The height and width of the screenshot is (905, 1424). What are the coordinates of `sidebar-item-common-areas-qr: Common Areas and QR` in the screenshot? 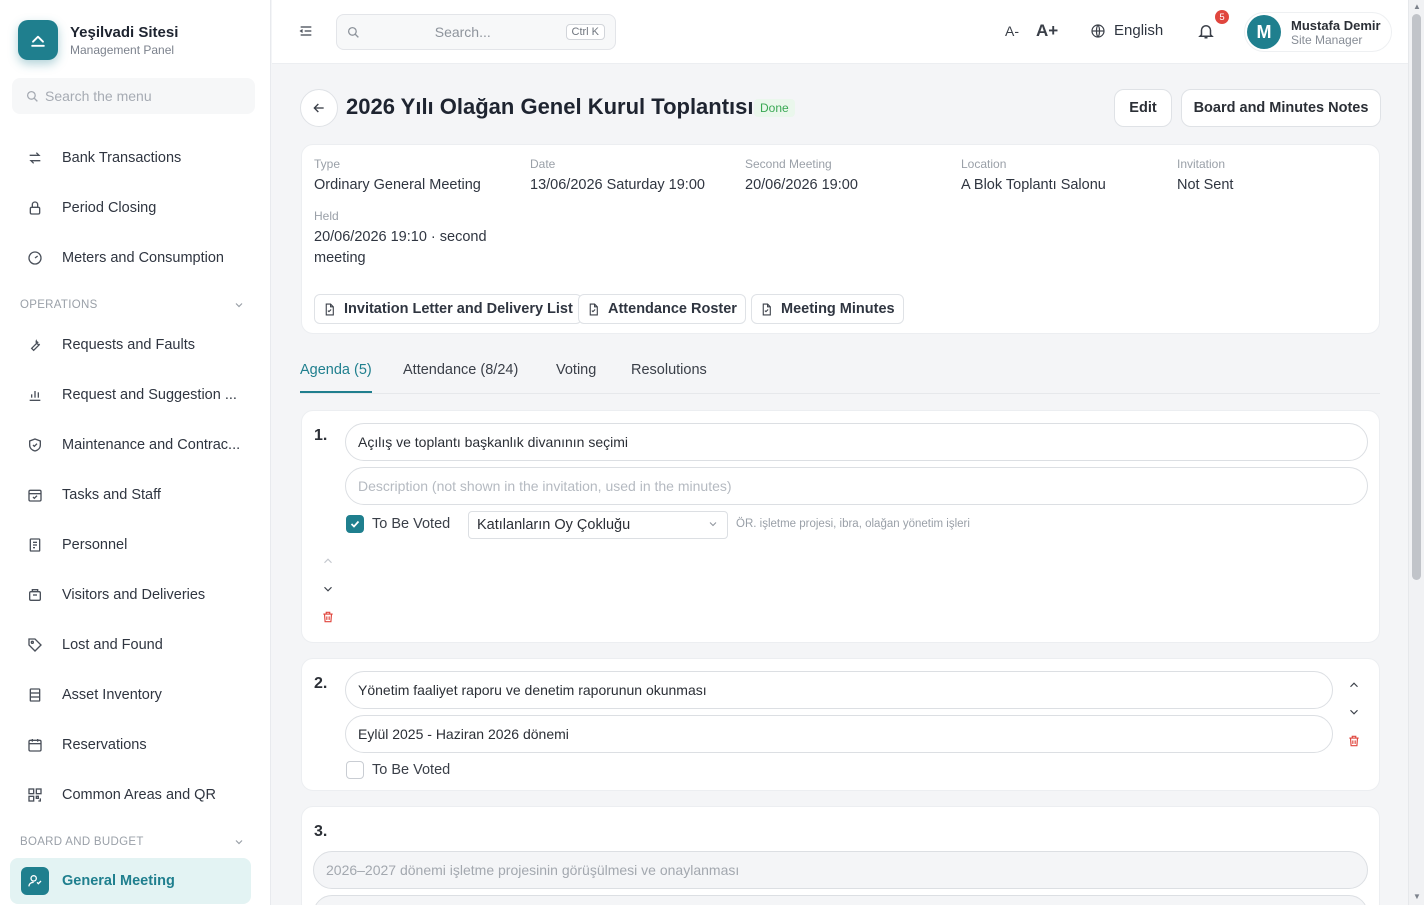 It's located at (130, 795).